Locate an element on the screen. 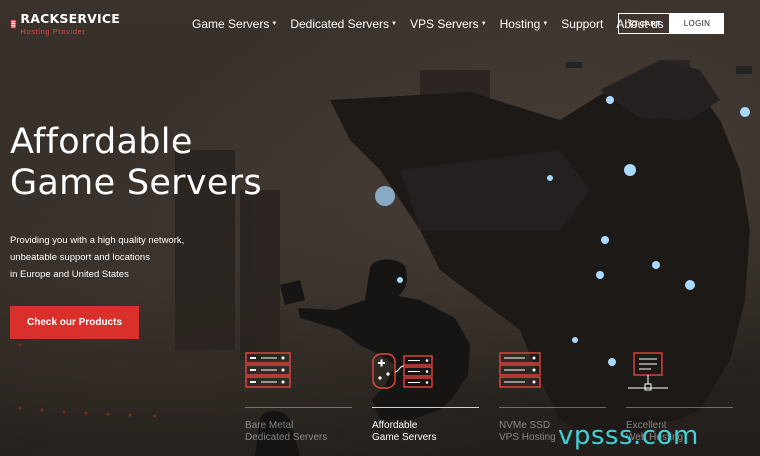 The image size is (760, 456). rack-logo-icon is located at coordinates (13, 24).